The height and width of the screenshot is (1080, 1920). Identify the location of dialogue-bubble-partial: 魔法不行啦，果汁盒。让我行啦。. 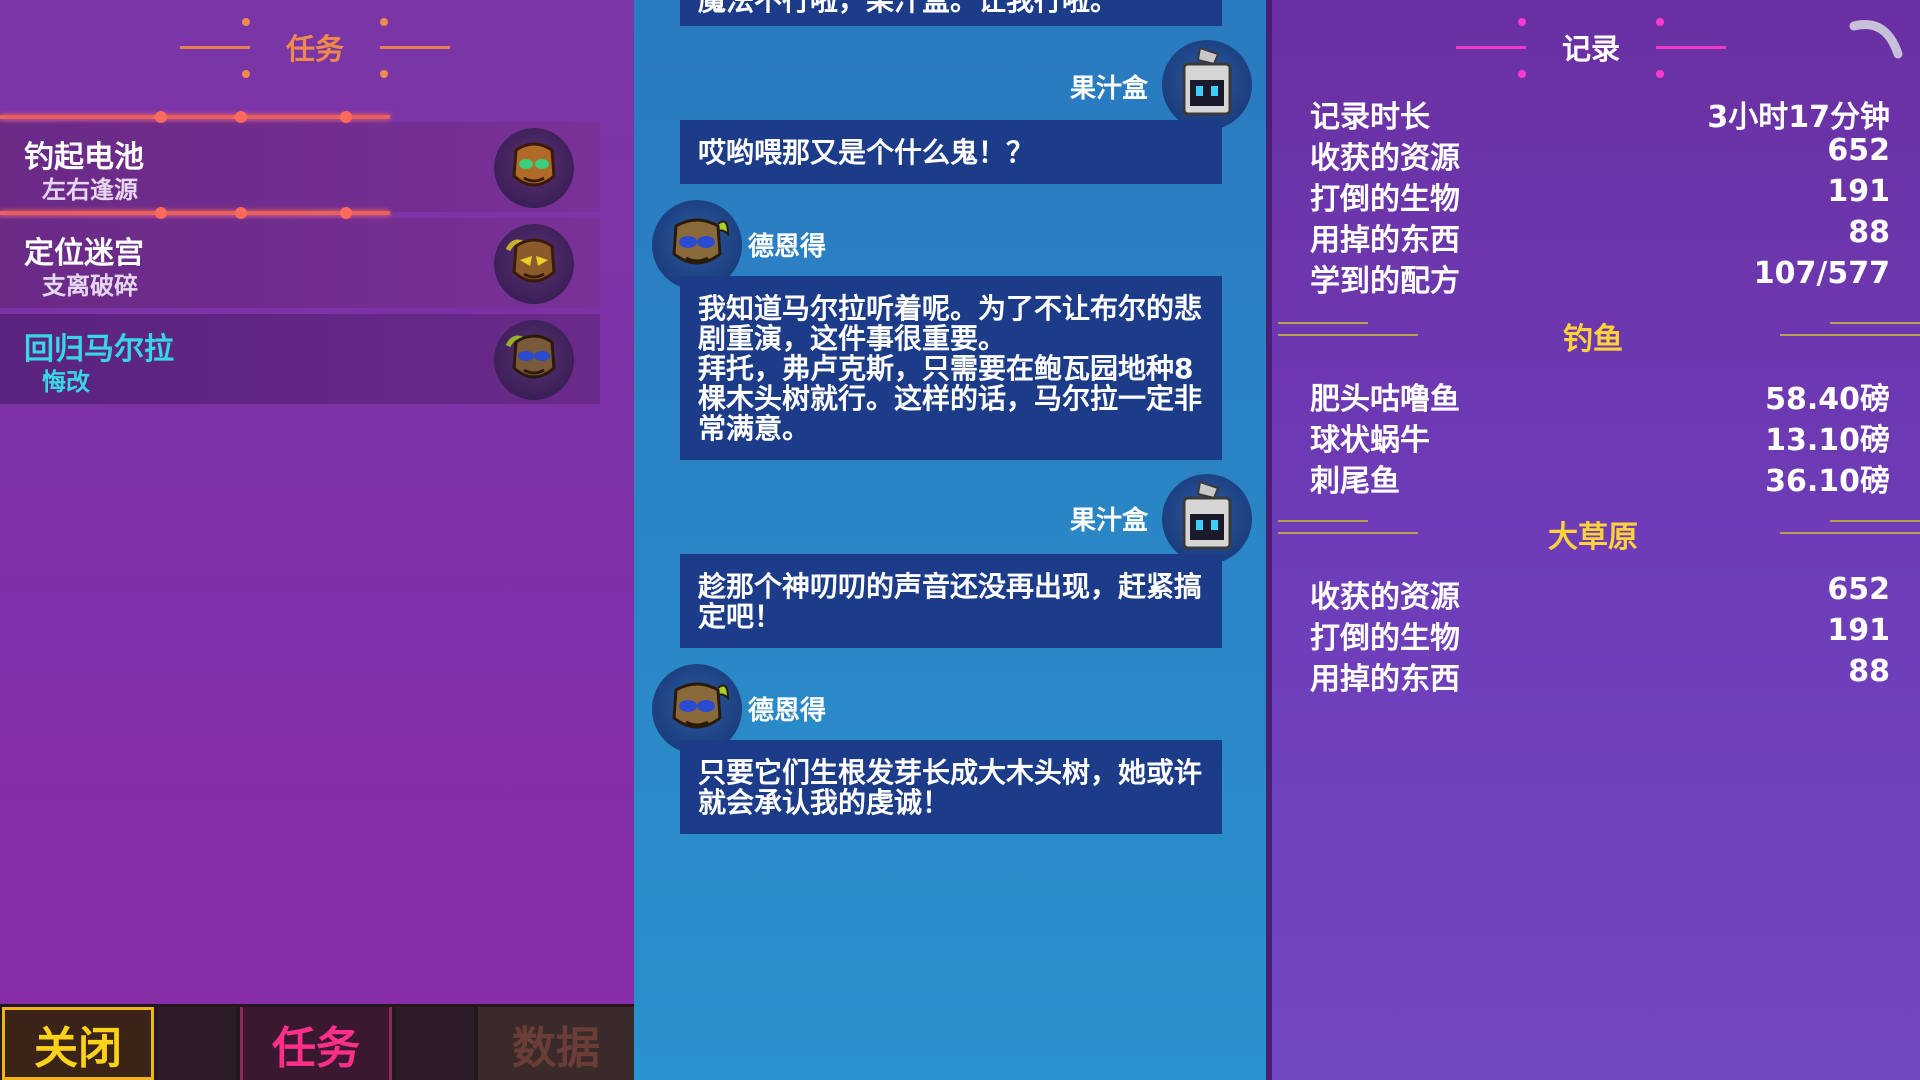
(951, 13).